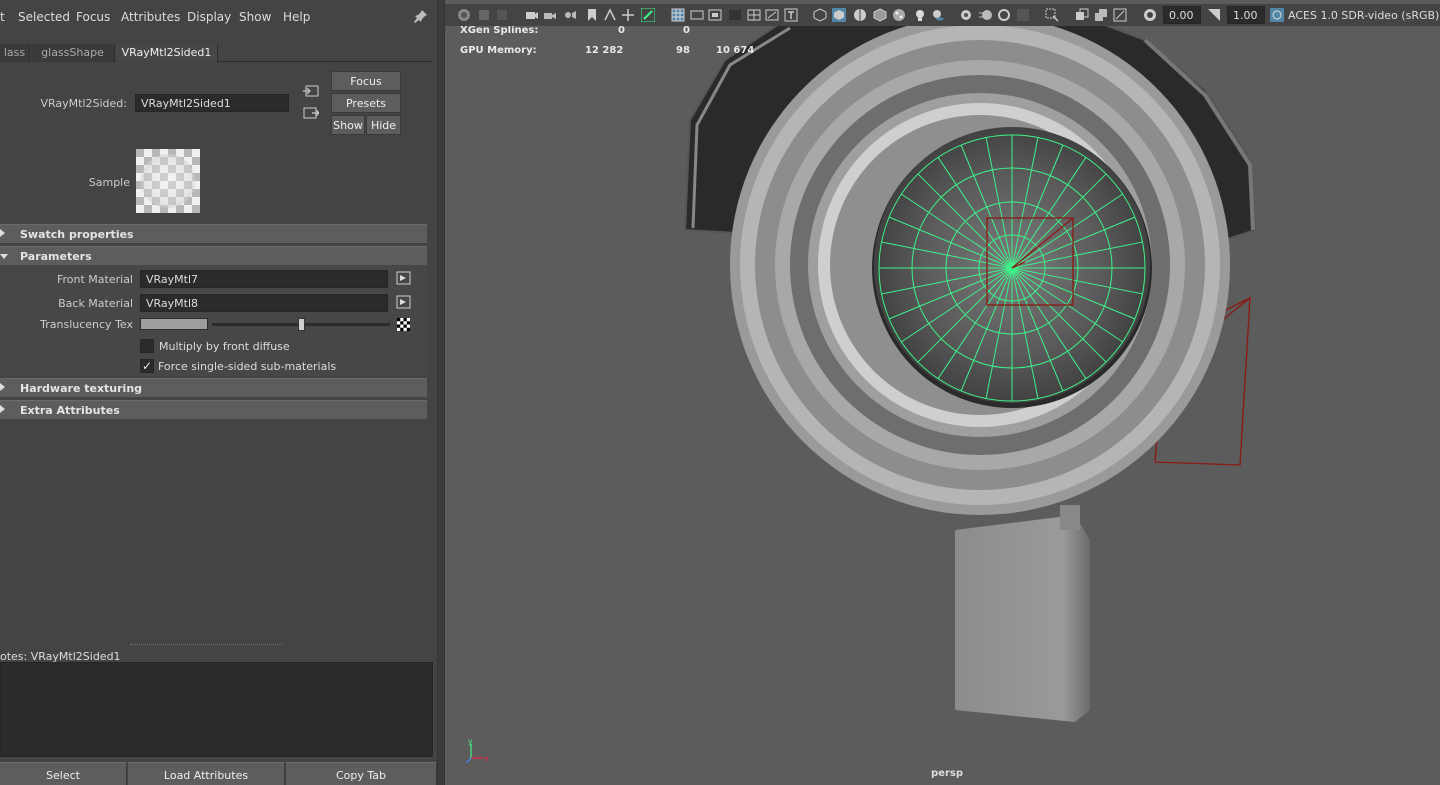 The height and width of the screenshot is (785, 1440). What do you see at coordinates (421, 16) in the screenshot?
I see `pin-icon` at bounding box center [421, 16].